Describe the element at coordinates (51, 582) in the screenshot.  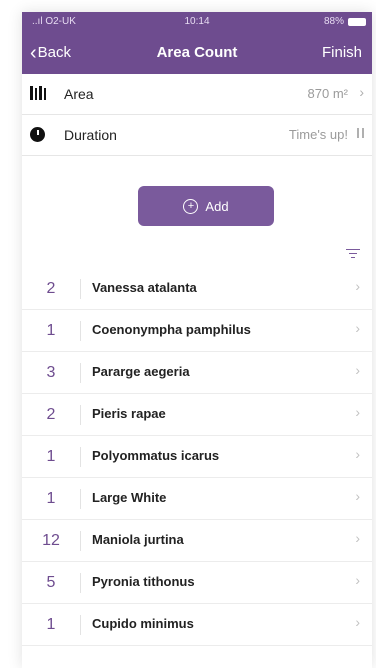
I see `species-count: 5` at that location.